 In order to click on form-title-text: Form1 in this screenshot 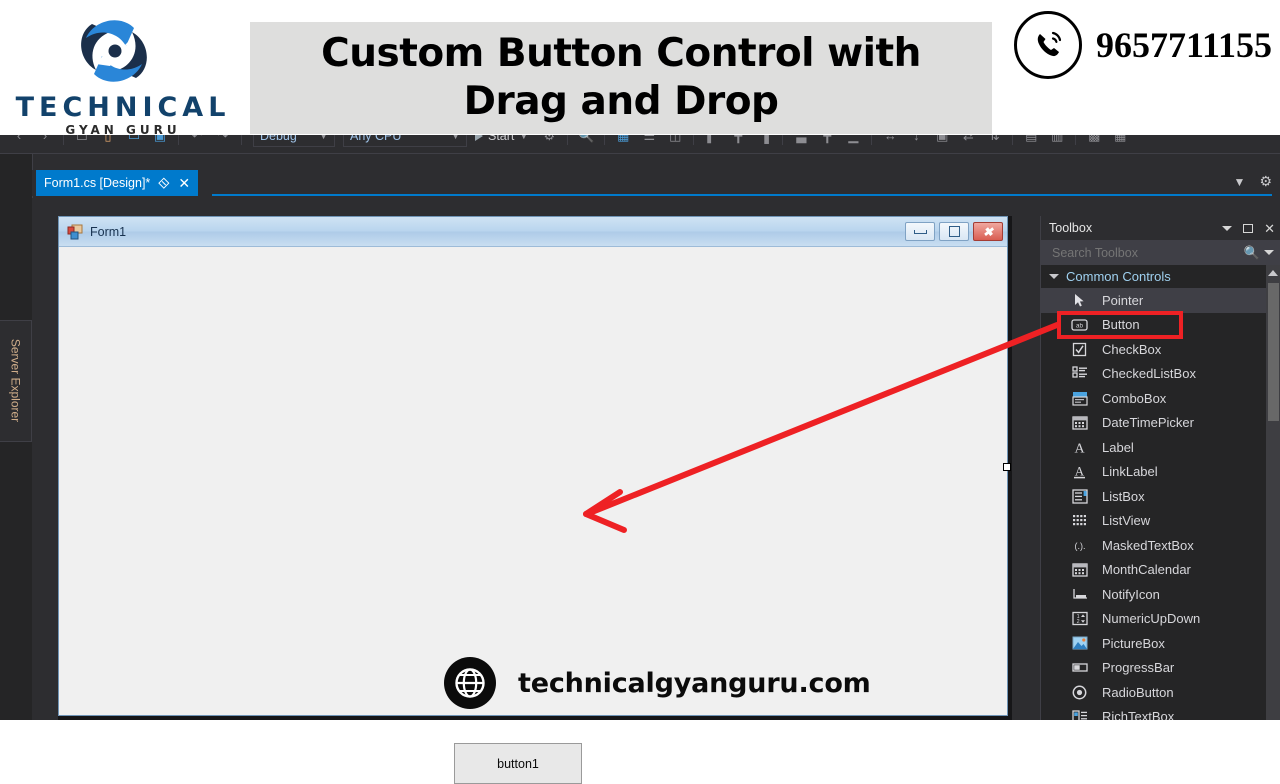, I will do `click(108, 231)`.